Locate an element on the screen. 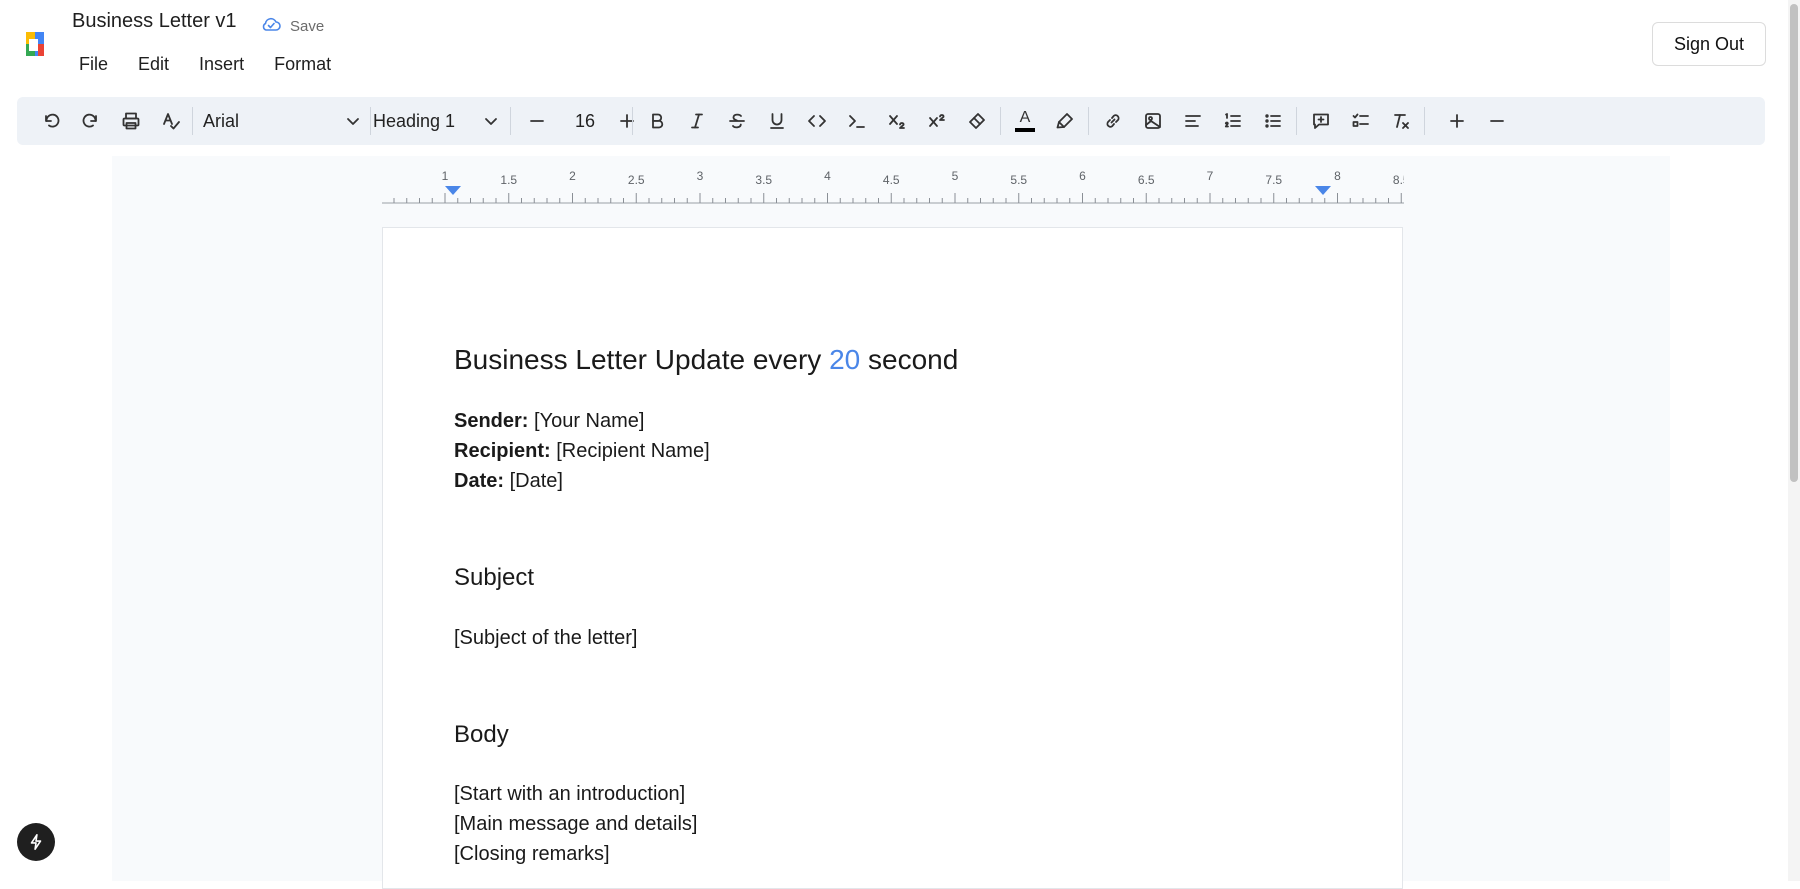  sender-value: [Your Name] is located at coordinates (586, 421).